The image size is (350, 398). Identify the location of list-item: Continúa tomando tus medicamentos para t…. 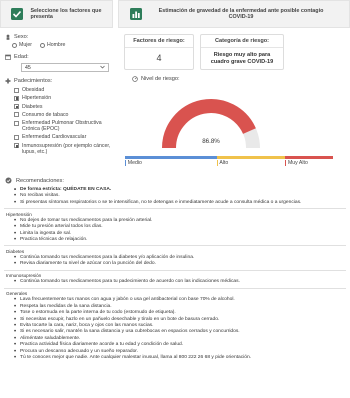
(182, 282).